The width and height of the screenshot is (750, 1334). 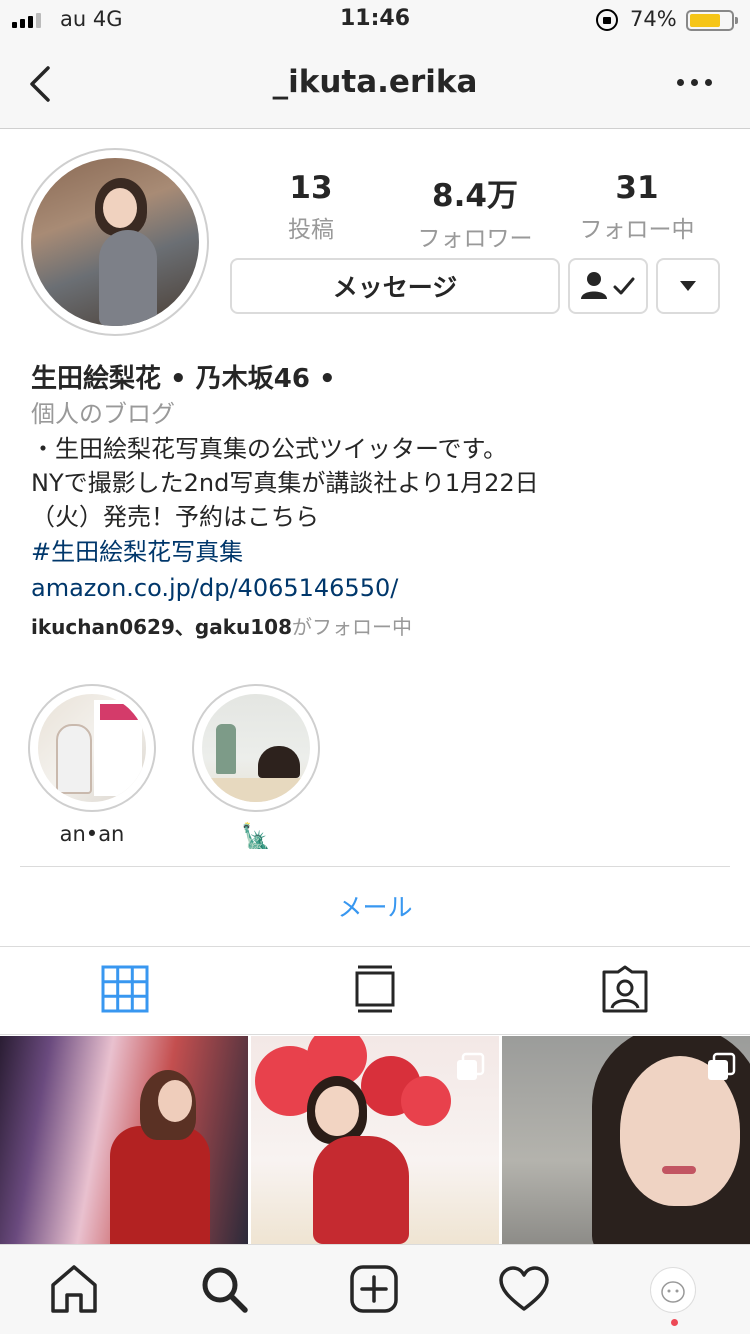 I want to click on following-toggle-button, so click(x=608, y=286).